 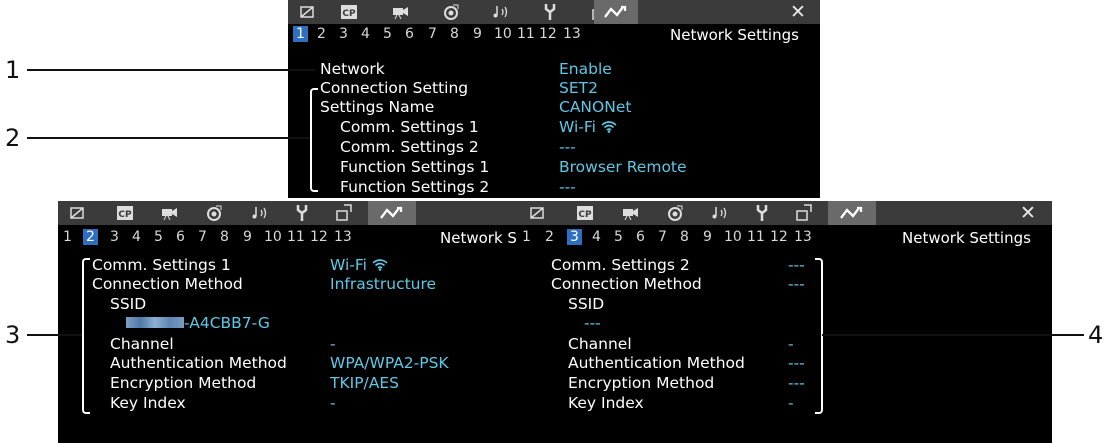 What do you see at coordinates (344, 213) in the screenshot?
I see `playback-settings-icon` at bounding box center [344, 213].